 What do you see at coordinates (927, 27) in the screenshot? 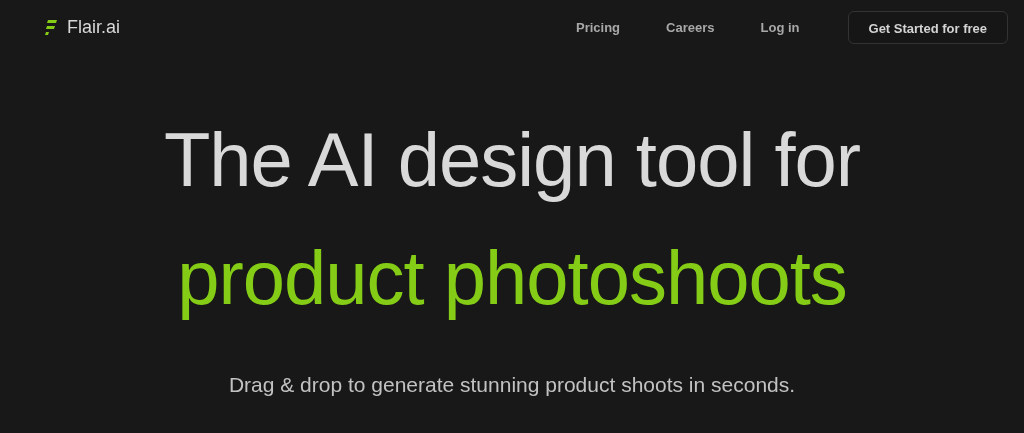
I see `get-started-button: Get Started for free` at bounding box center [927, 27].